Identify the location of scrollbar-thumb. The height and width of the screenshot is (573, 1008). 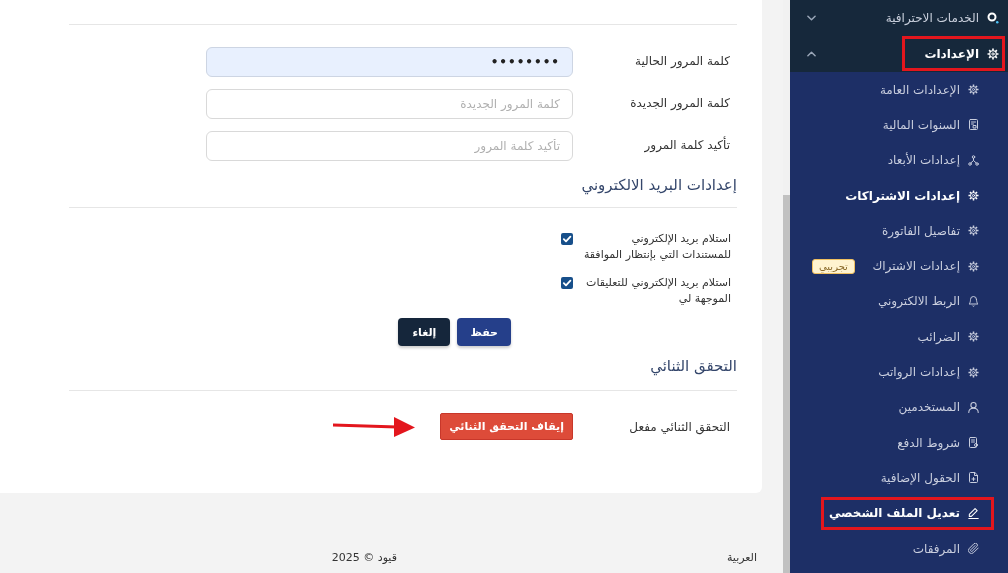
(786, 384).